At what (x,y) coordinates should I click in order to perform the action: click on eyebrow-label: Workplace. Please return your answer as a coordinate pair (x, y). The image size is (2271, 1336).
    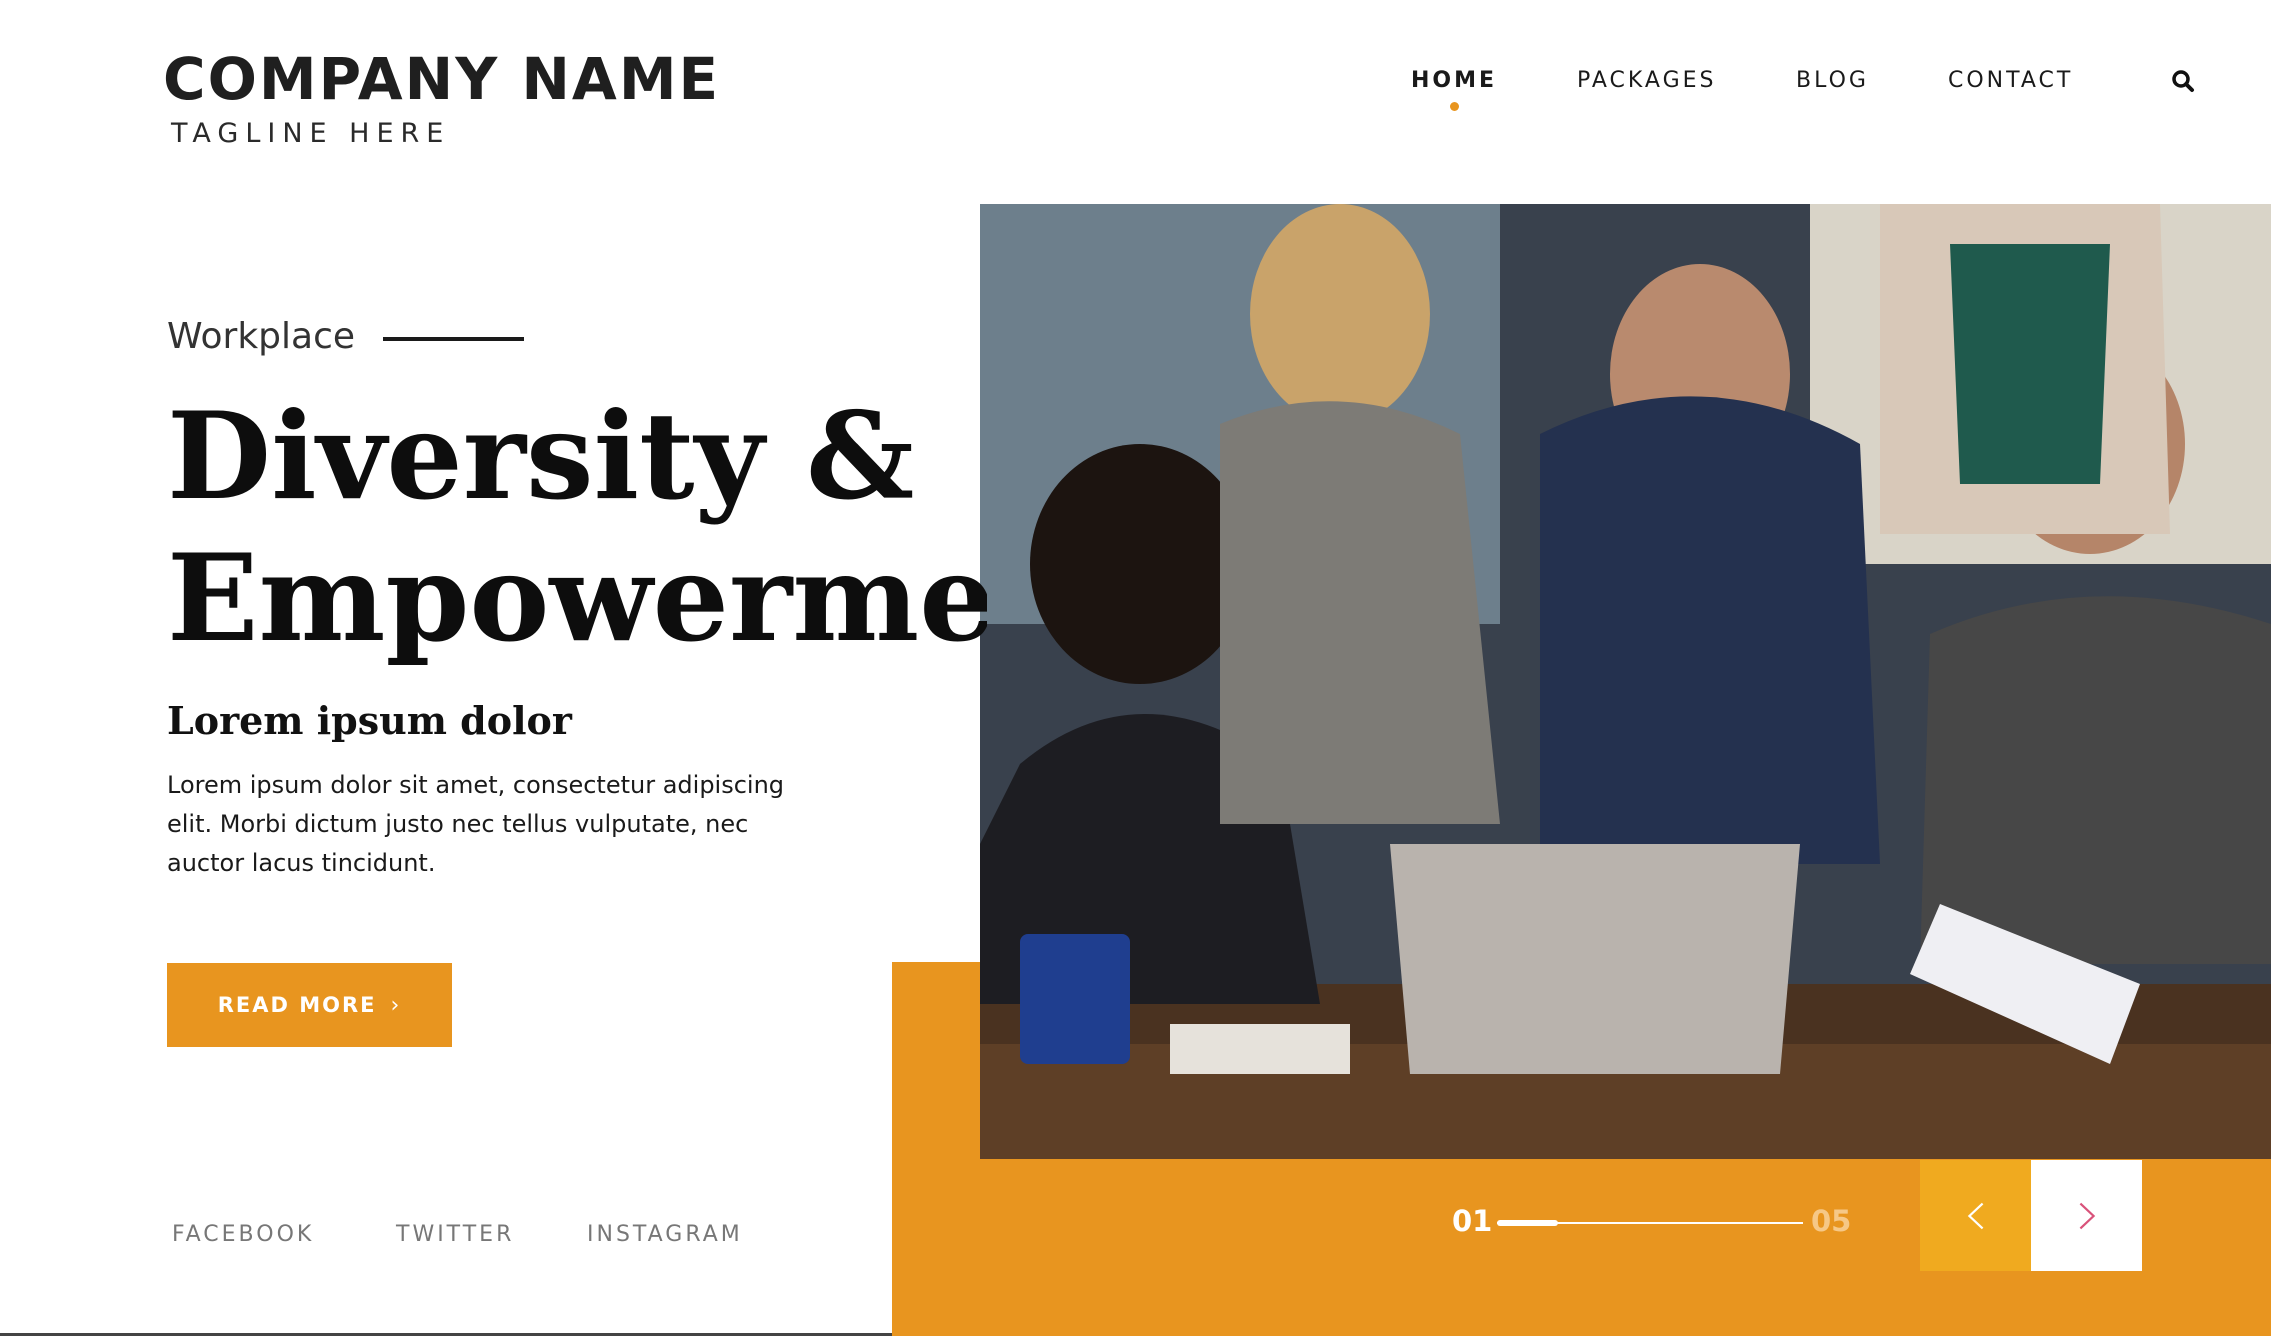
    Looking at the image, I should click on (261, 336).